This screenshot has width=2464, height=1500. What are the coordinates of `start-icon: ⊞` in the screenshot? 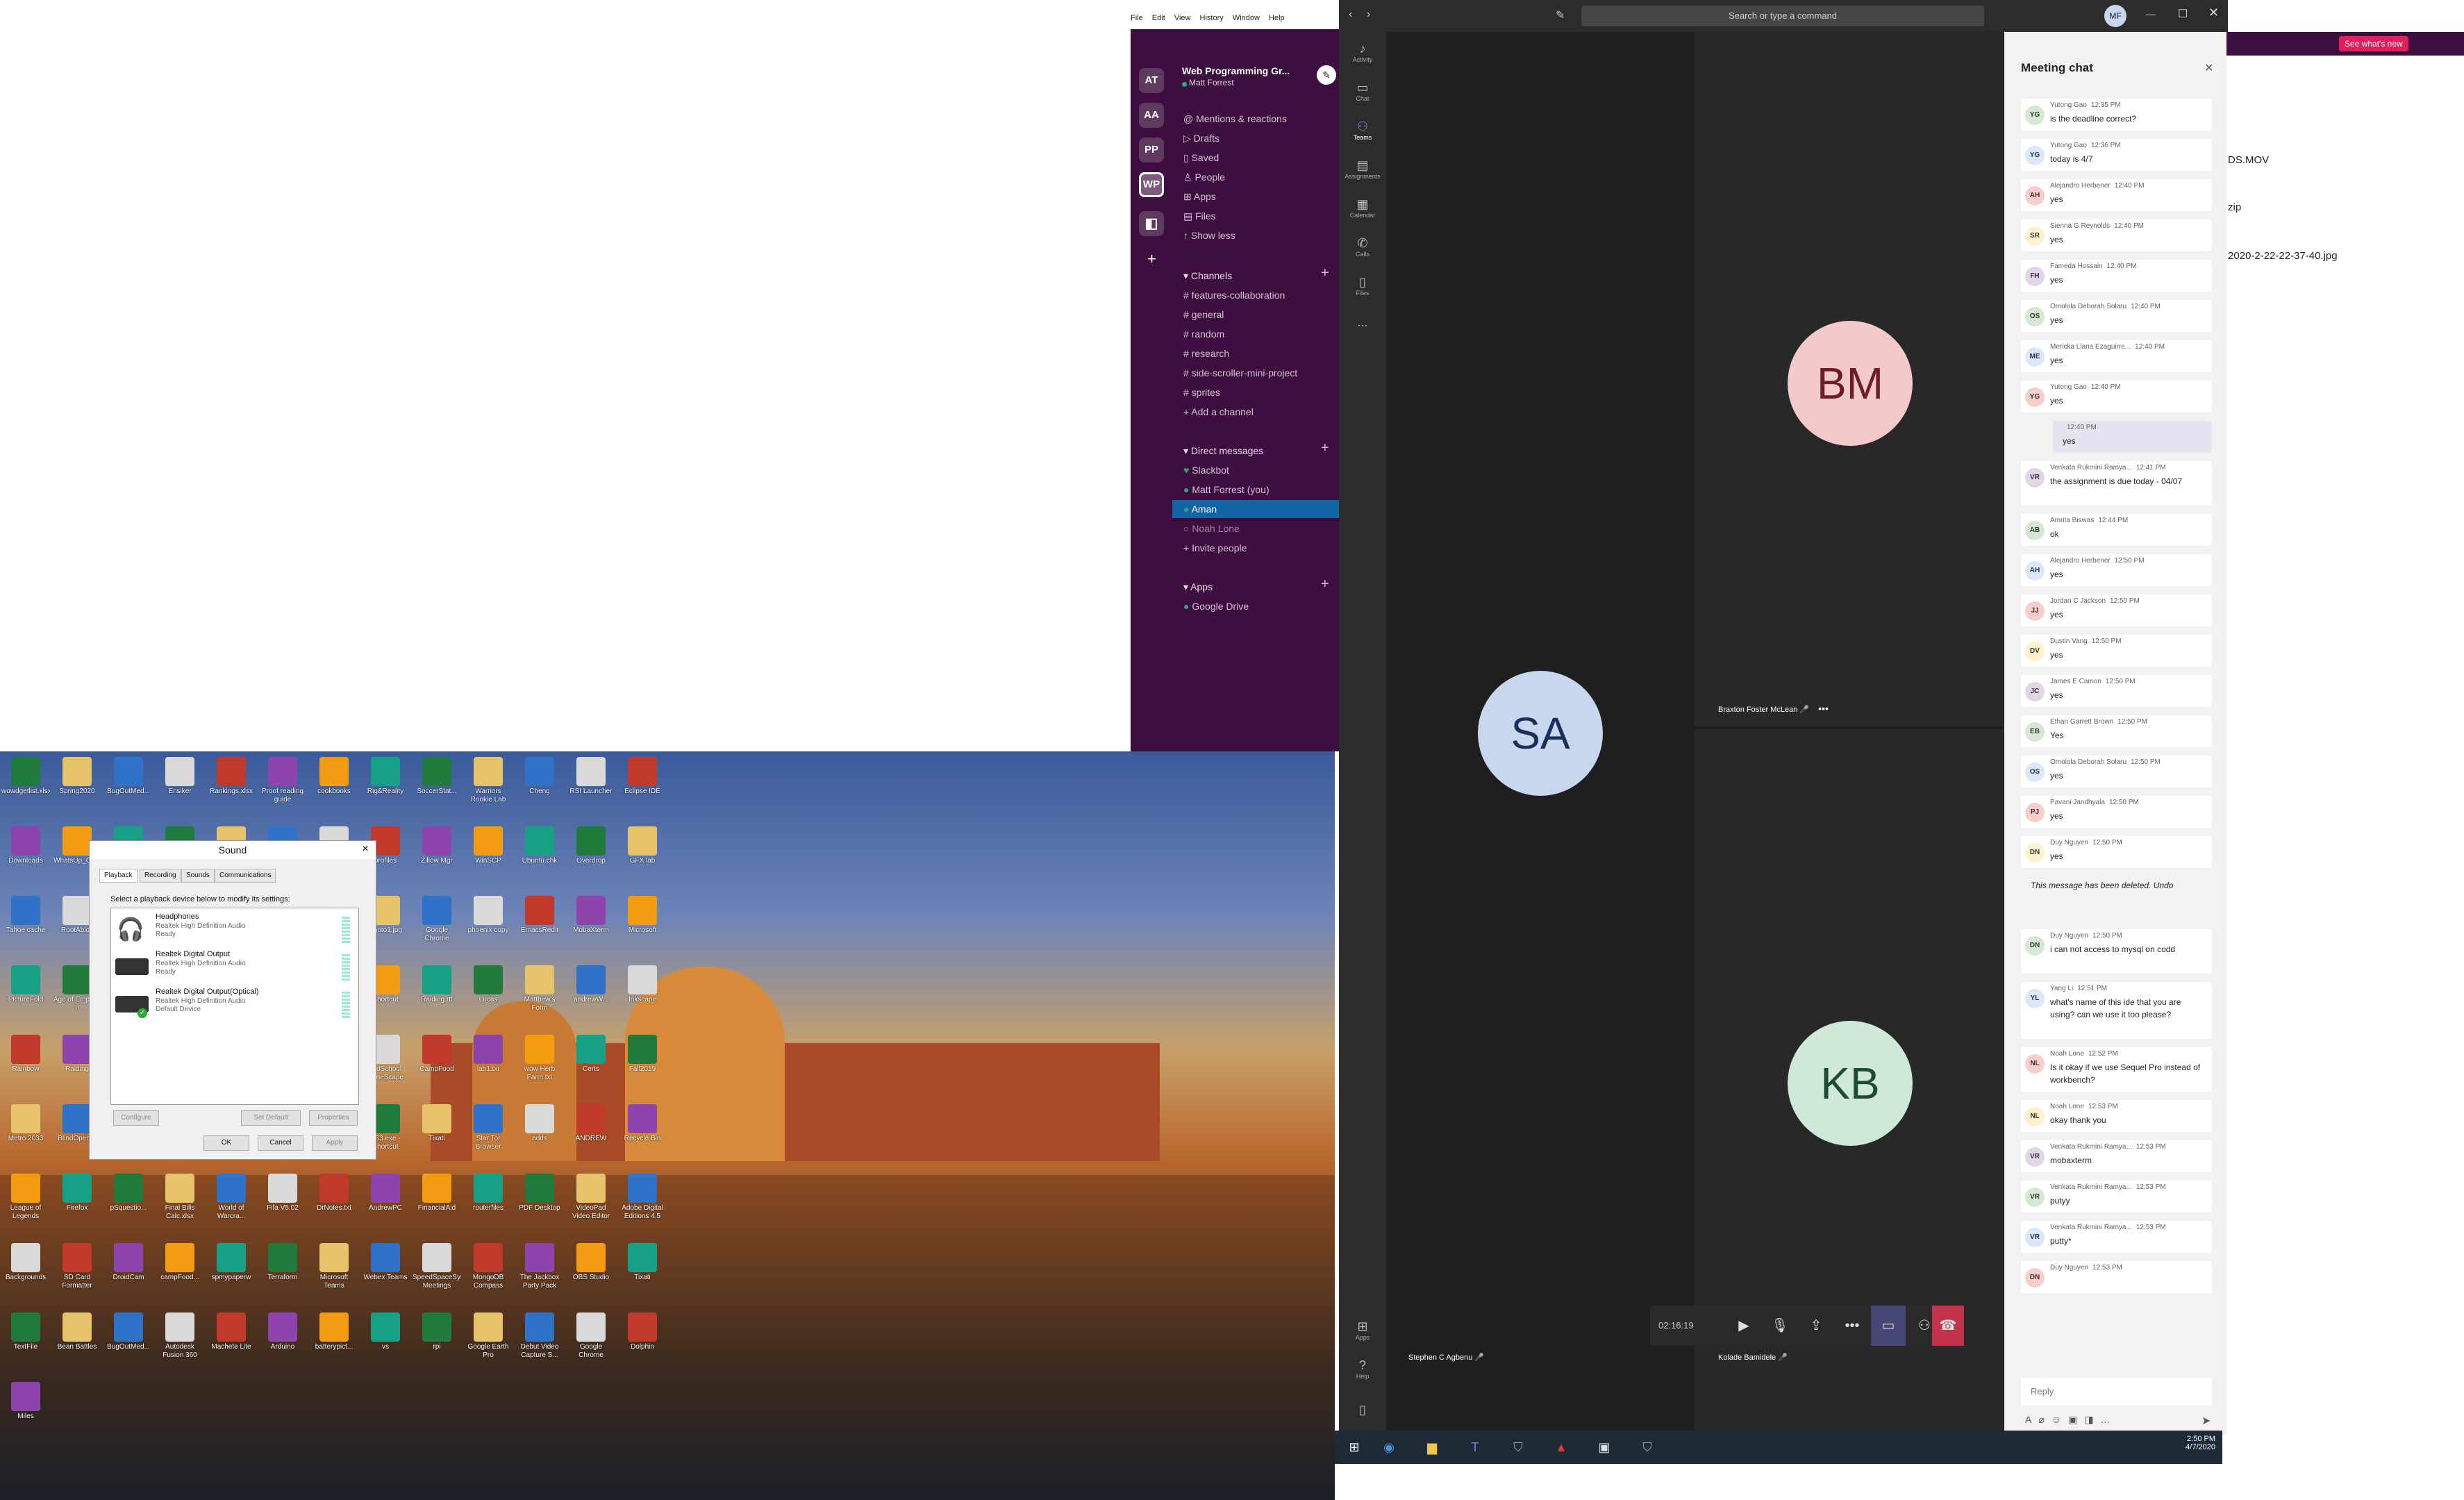 It's located at (1354, 1447).